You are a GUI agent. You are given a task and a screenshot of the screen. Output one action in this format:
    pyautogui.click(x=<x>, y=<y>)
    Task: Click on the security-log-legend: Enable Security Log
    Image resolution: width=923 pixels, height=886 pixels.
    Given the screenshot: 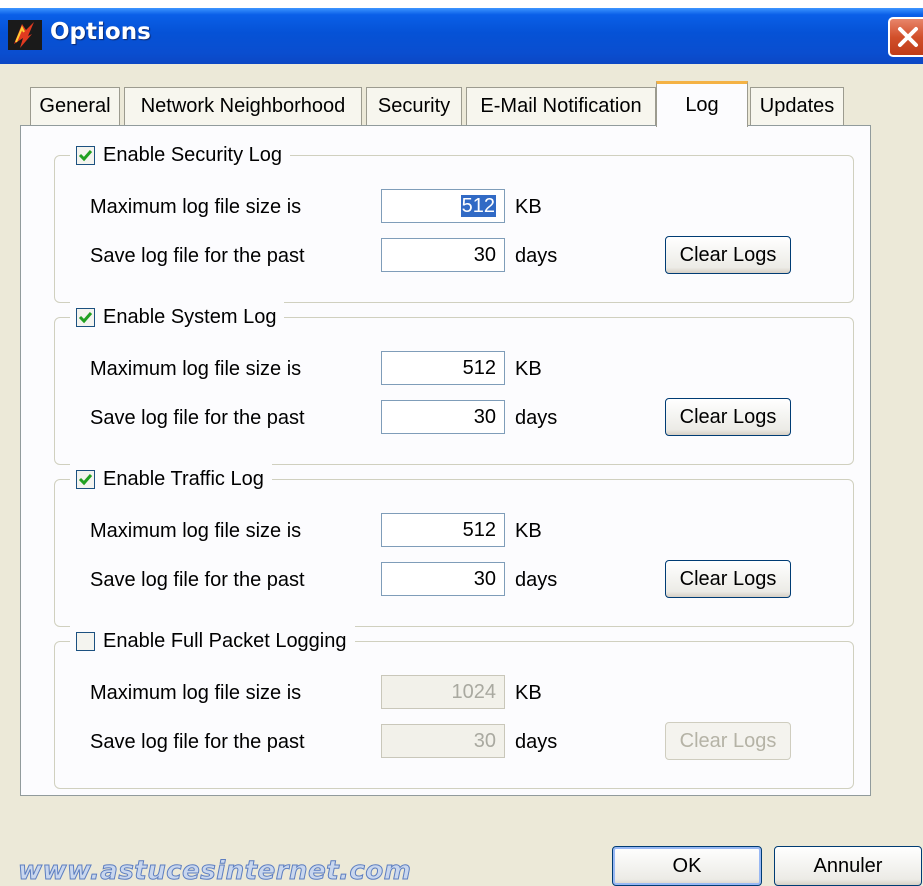 What is the action you would take?
    pyautogui.click(x=180, y=155)
    